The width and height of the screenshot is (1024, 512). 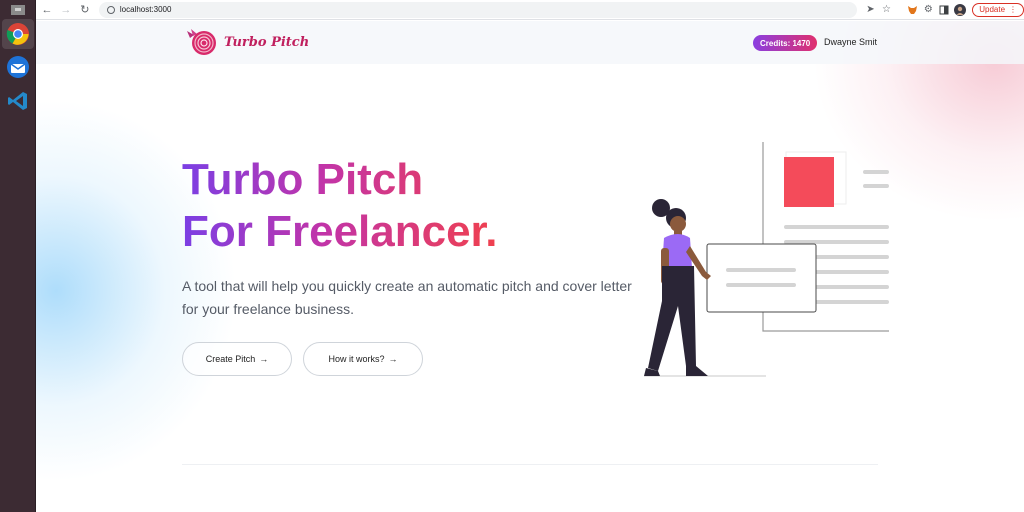 What do you see at coordinates (303, 179) in the screenshot?
I see `hero-title-line1: Turbo Pitch` at bounding box center [303, 179].